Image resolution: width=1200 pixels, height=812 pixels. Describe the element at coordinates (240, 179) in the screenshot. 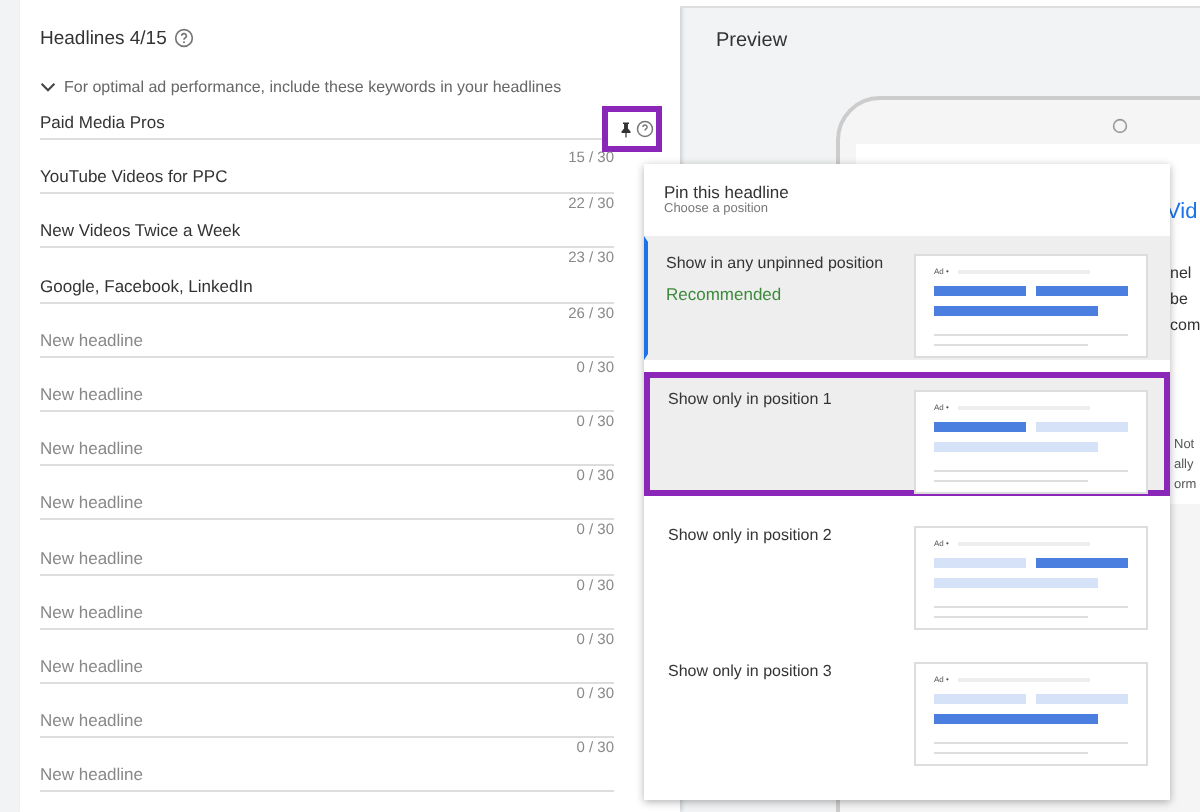

I see `headline-input: YouTube Videos for PPC` at that location.